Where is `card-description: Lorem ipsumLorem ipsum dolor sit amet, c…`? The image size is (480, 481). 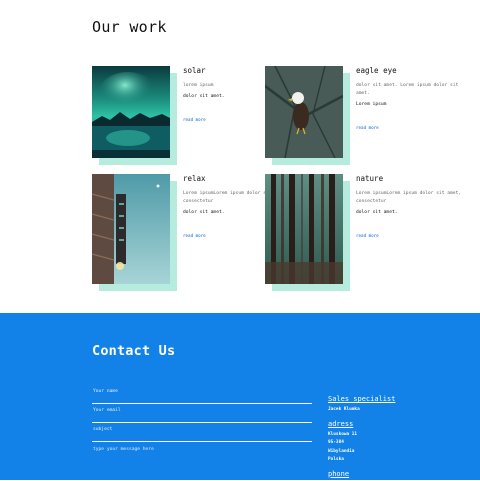
card-description: Lorem ipsumLorem ipsum dolor sit amet, c… is located at coordinates (409, 197).